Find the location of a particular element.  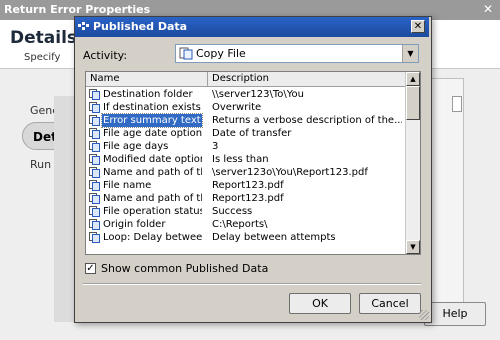

app-icon is located at coordinates (83, 26).